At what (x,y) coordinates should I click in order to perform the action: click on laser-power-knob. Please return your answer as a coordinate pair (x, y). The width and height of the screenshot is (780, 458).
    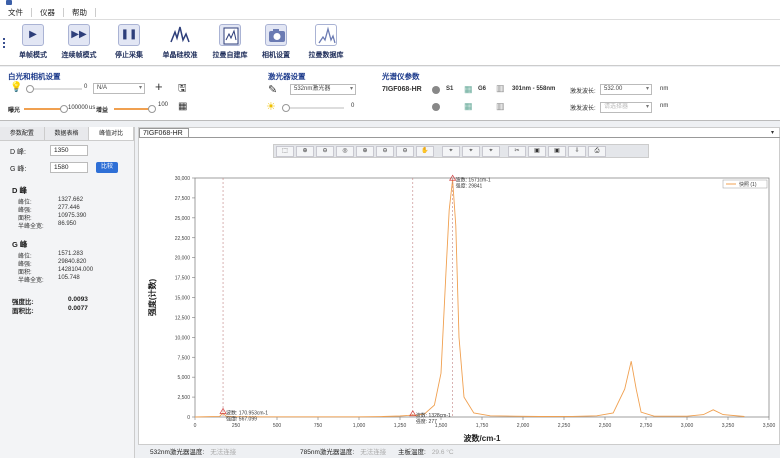
    Looking at the image, I should click on (286, 108).